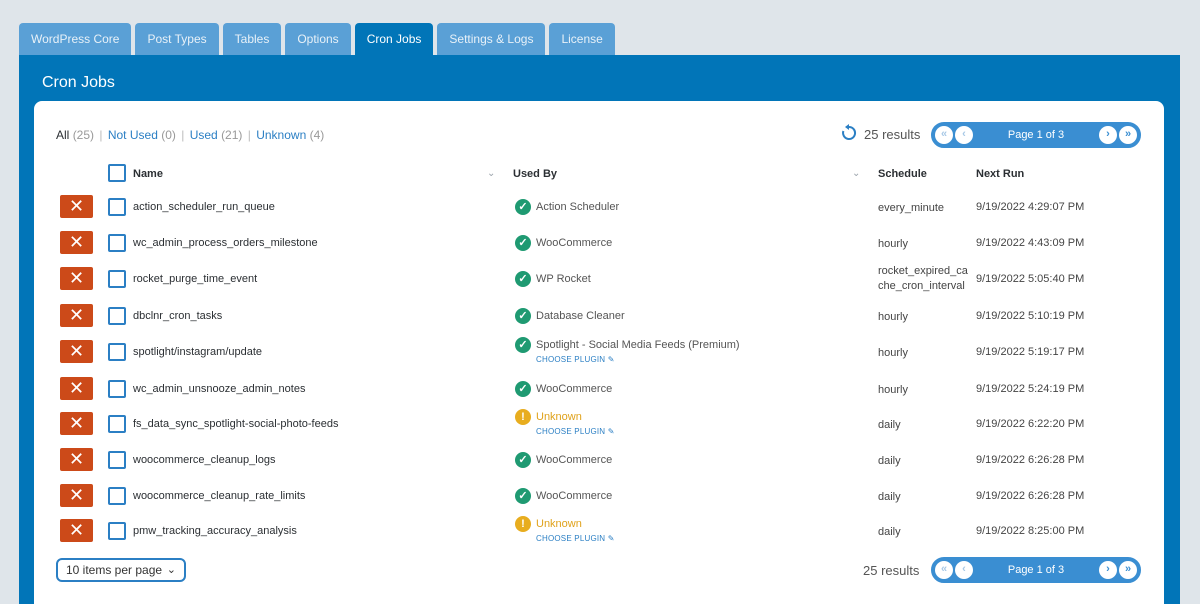 This screenshot has width=1200, height=604. Describe the element at coordinates (62, 135) in the screenshot. I see `filter-all: All` at that location.